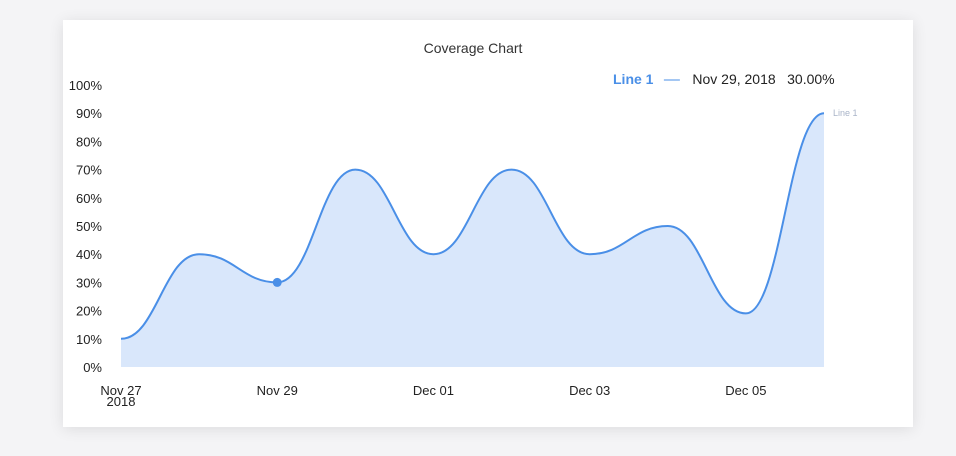 Image resolution: width=956 pixels, height=456 pixels. I want to click on y-tick-label: 100%, so click(86, 85).